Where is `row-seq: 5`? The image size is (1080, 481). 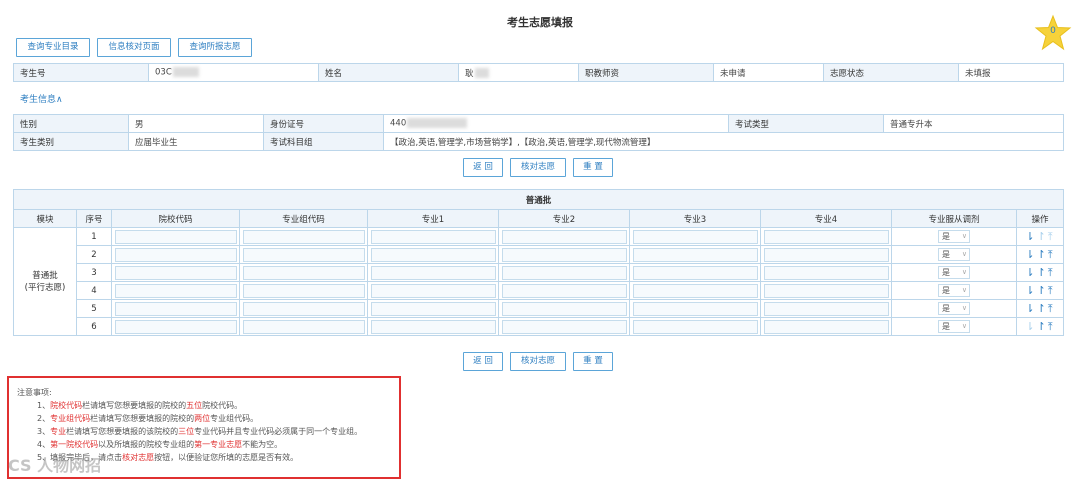
row-seq: 5 is located at coordinates (94, 308).